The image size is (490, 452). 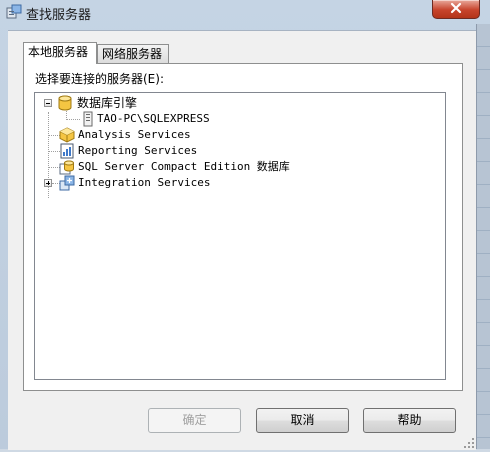 I want to click on tree-node-label: Reporting Services, so click(x=138, y=150).